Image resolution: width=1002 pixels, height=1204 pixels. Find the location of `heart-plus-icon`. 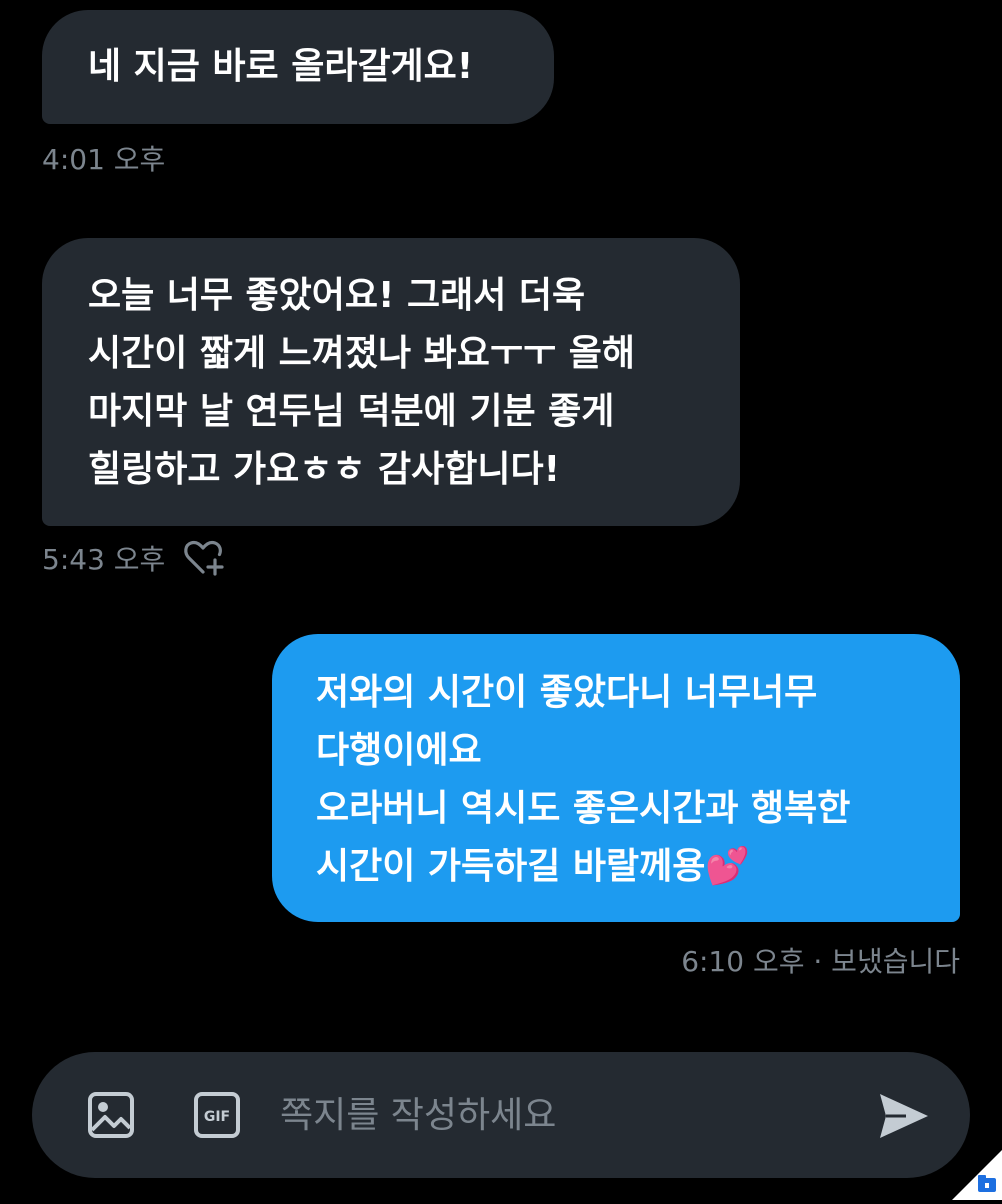

heart-plus-icon is located at coordinates (205, 558).